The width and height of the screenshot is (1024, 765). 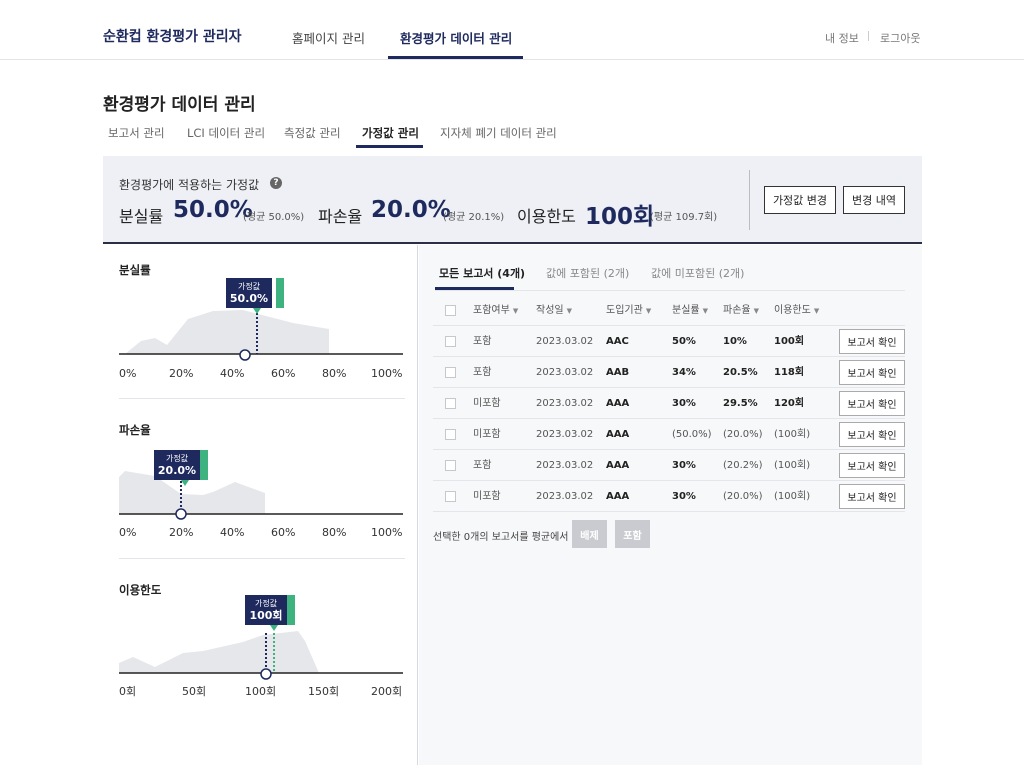 I want to click on change-history-button: 변경 내역, so click(x=874, y=200).